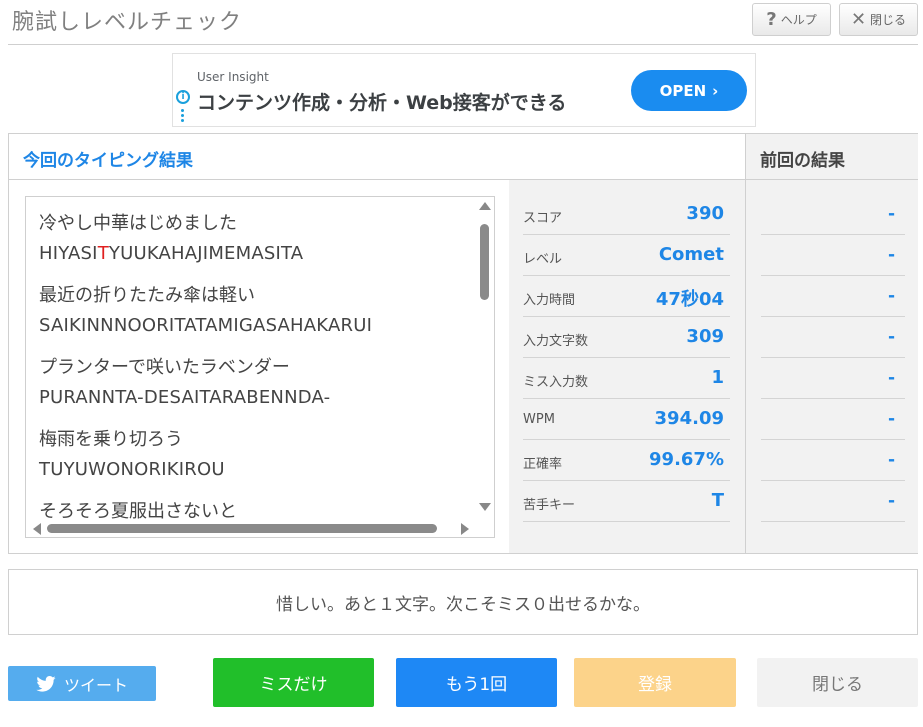  What do you see at coordinates (377, 157) in the screenshot?
I see `current-results-header: 今回のタイピング結果` at bounding box center [377, 157].